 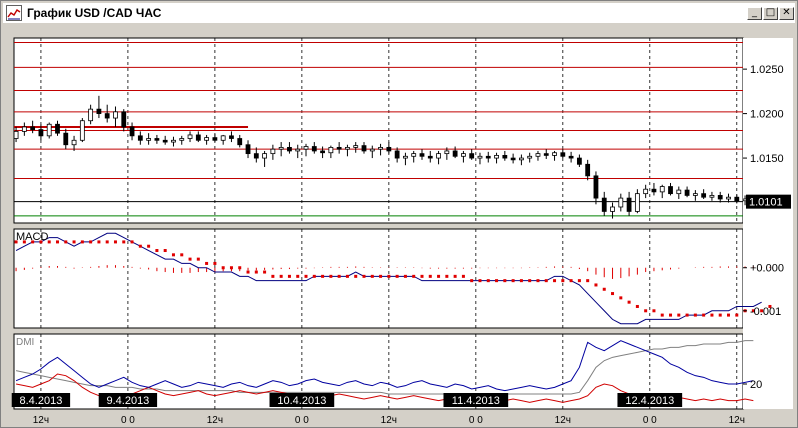 What do you see at coordinates (32, 237) in the screenshot?
I see `macd-title: MACD` at bounding box center [32, 237].